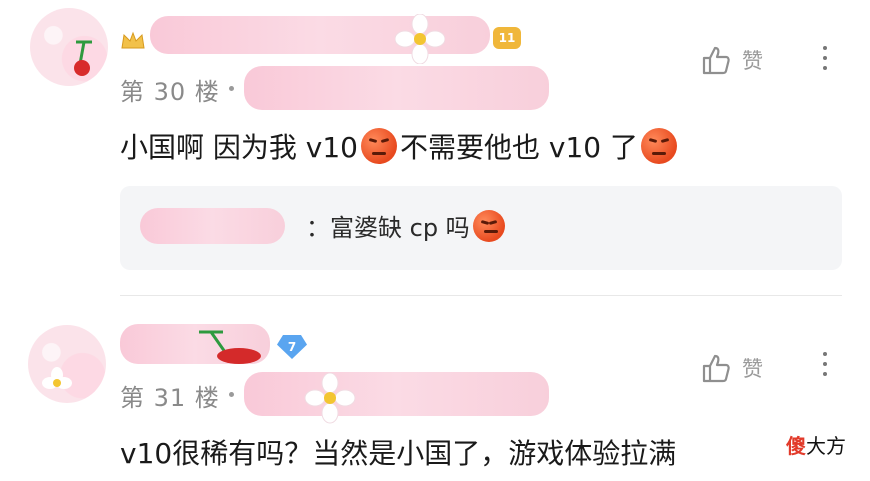 This screenshot has height=481, width=870. I want to click on cherry-icon, so click(84, 58).